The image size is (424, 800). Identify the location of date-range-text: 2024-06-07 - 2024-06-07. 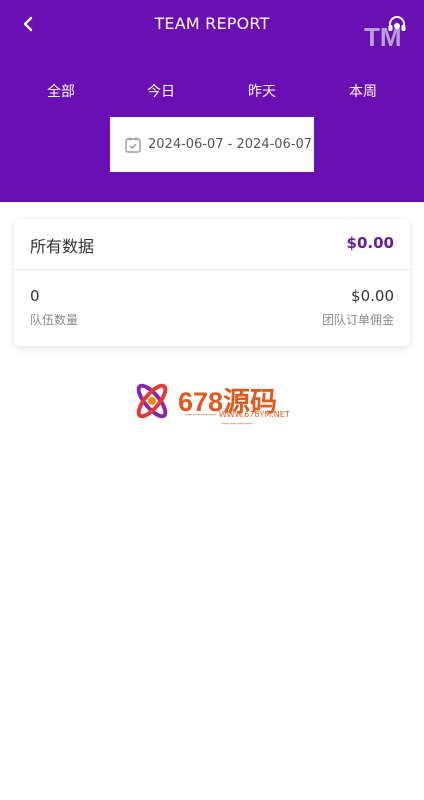
(230, 144).